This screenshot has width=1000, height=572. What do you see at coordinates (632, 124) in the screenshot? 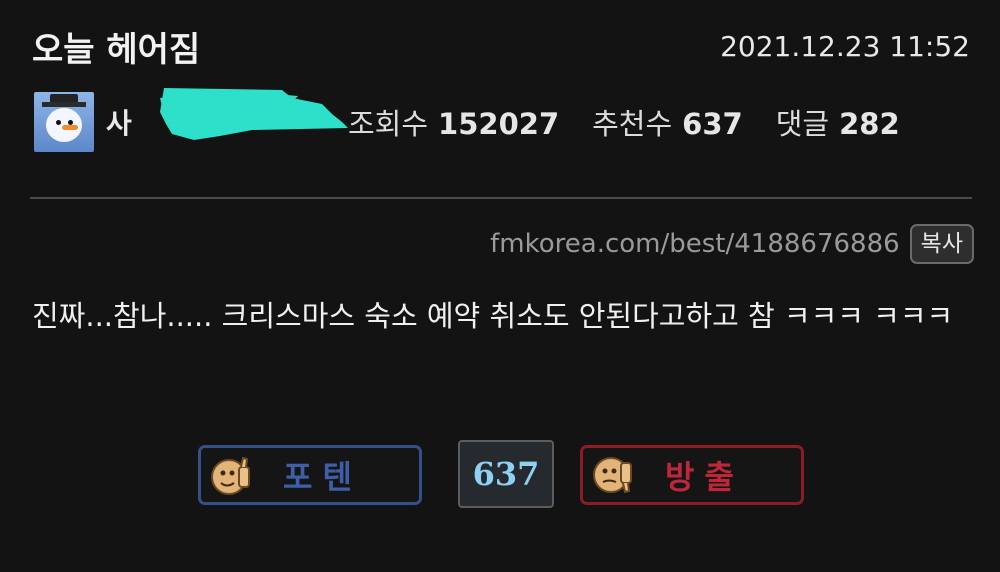
I see `recommend-label: 추천수` at bounding box center [632, 124].